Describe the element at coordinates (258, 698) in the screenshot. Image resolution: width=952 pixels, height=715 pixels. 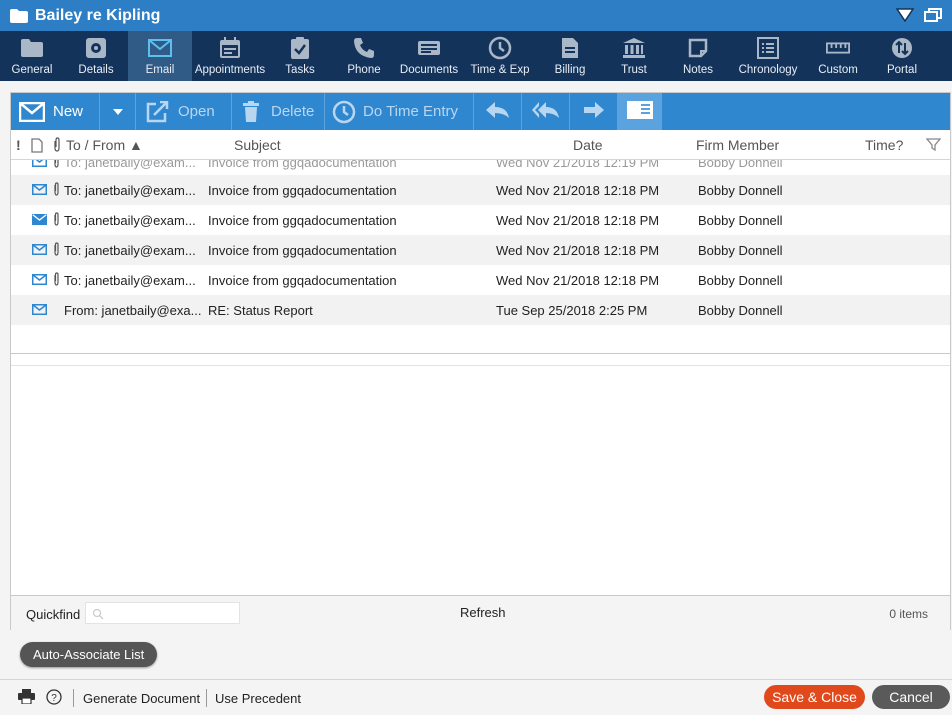
I see `use-precedent-link: Use Precedent` at that location.